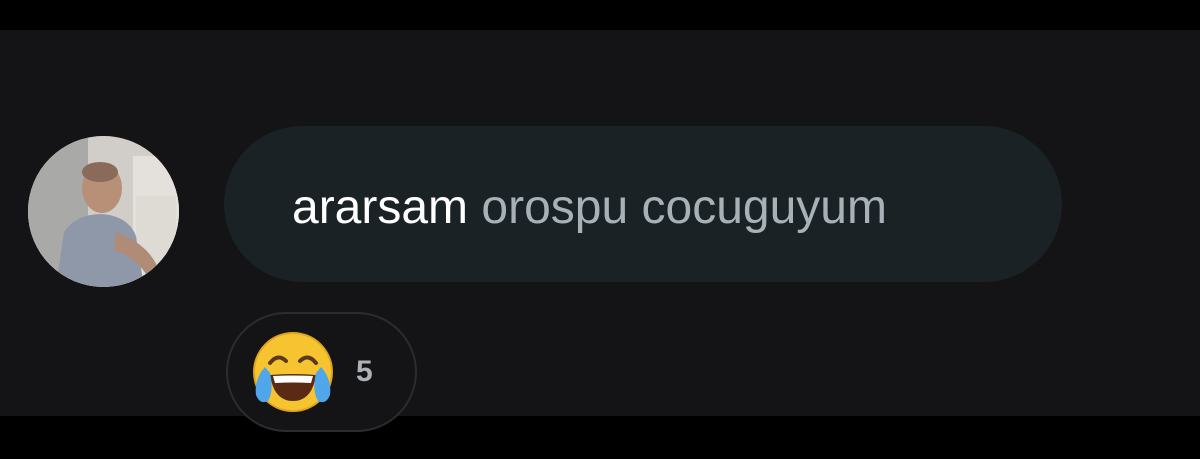 The image size is (1200, 459). I want to click on reaction-count: 5, so click(364, 371).